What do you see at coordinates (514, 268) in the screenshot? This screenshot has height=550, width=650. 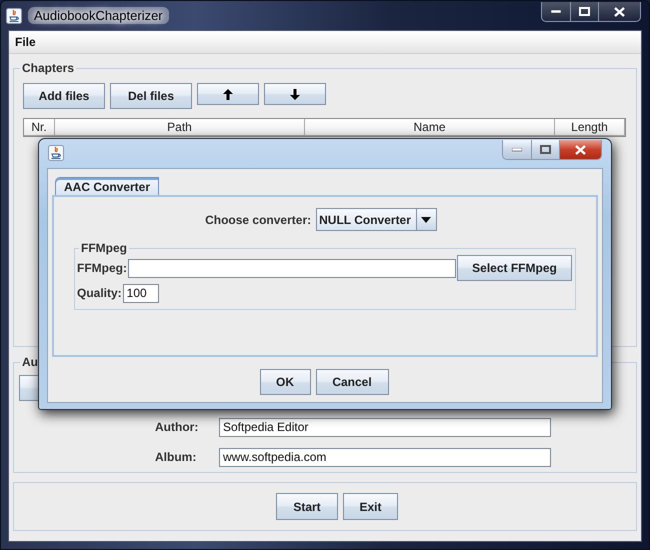 I see `select-ffmpeg-button: Select FFMpeg` at bounding box center [514, 268].